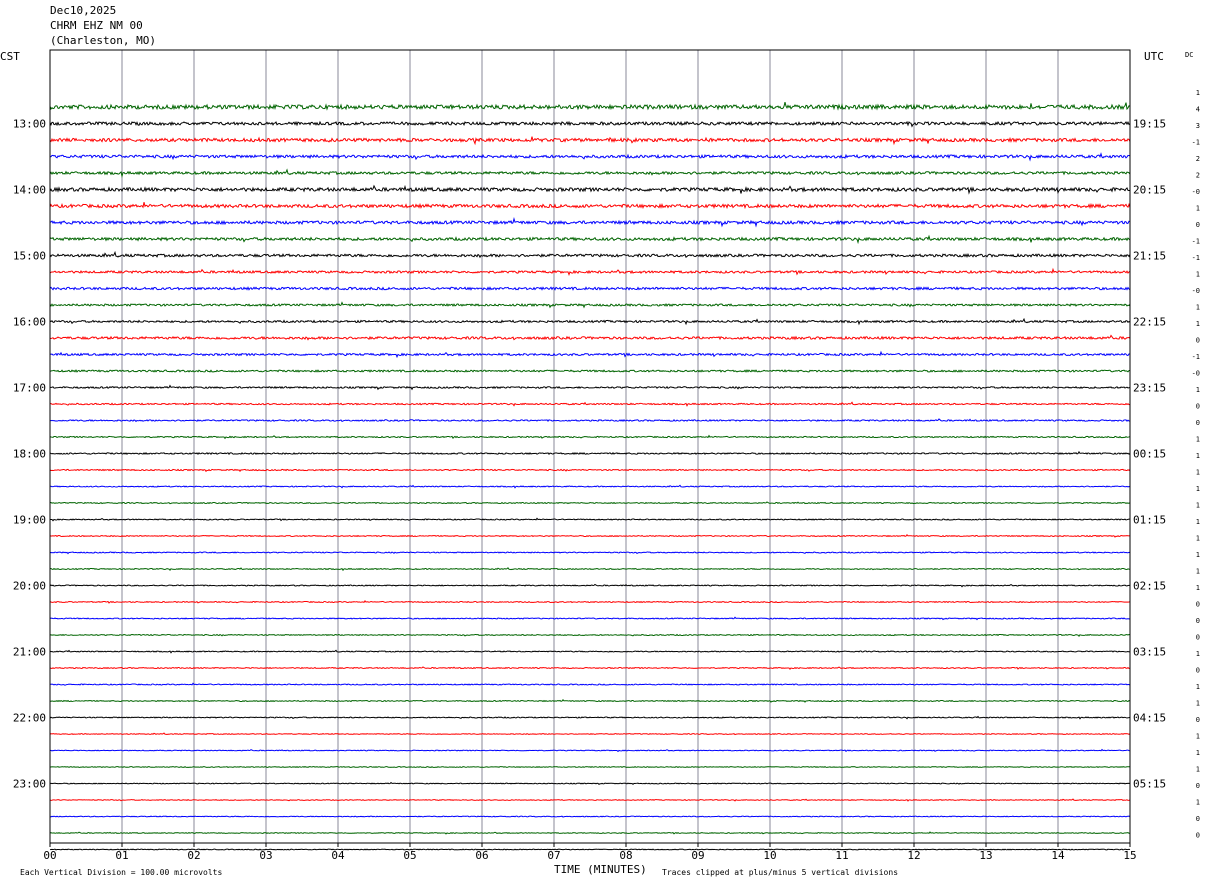  I want to click on x-tick-label: 13, so click(985, 855).